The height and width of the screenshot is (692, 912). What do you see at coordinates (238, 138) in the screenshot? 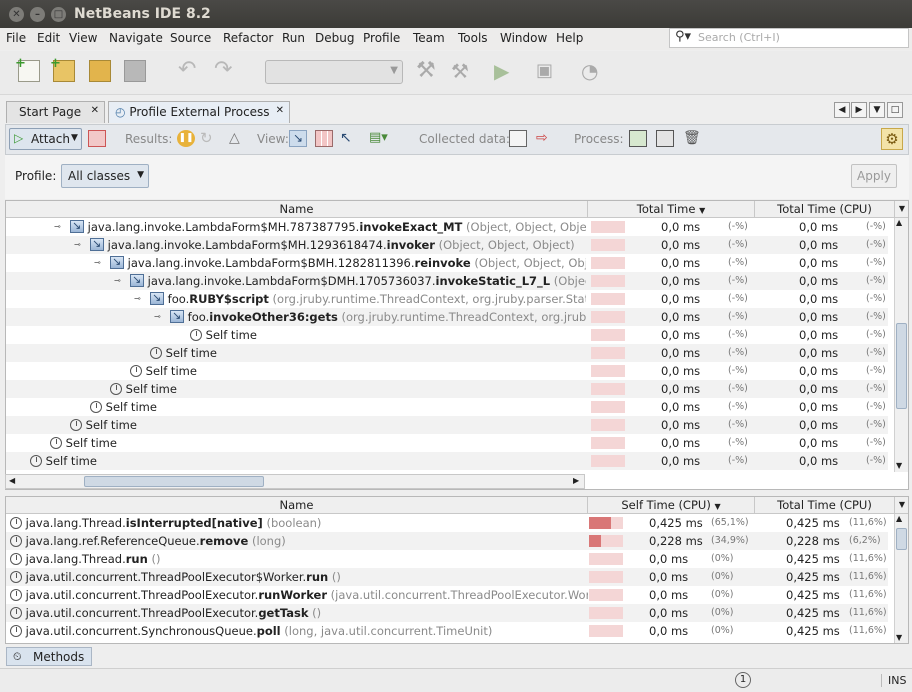
I see `snapshot-icon: △` at bounding box center [238, 138].